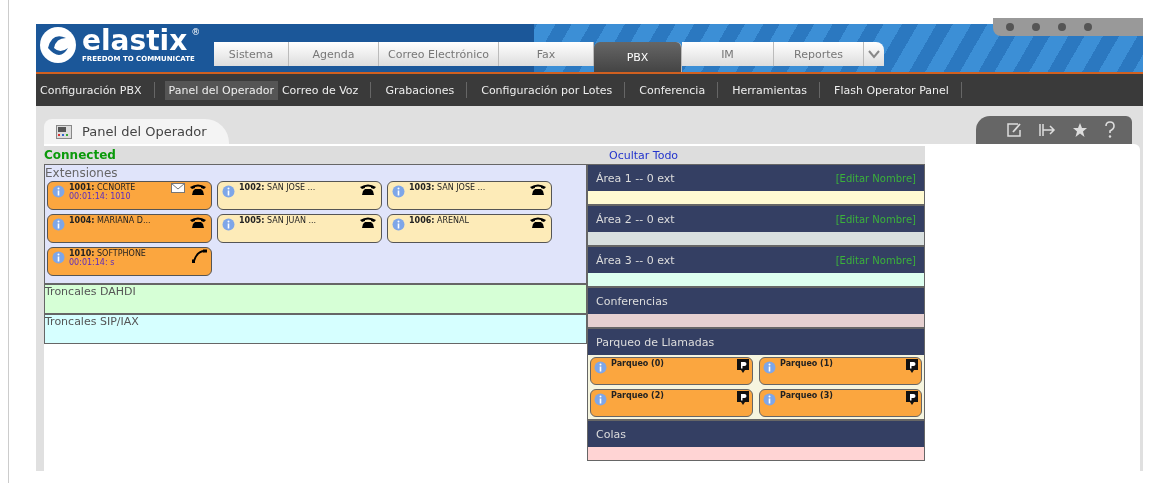 This screenshot has width=1158, height=483. Describe the element at coordinates (251, 54) in the screenshot. I see `nav-tab: Sistema` at that location.